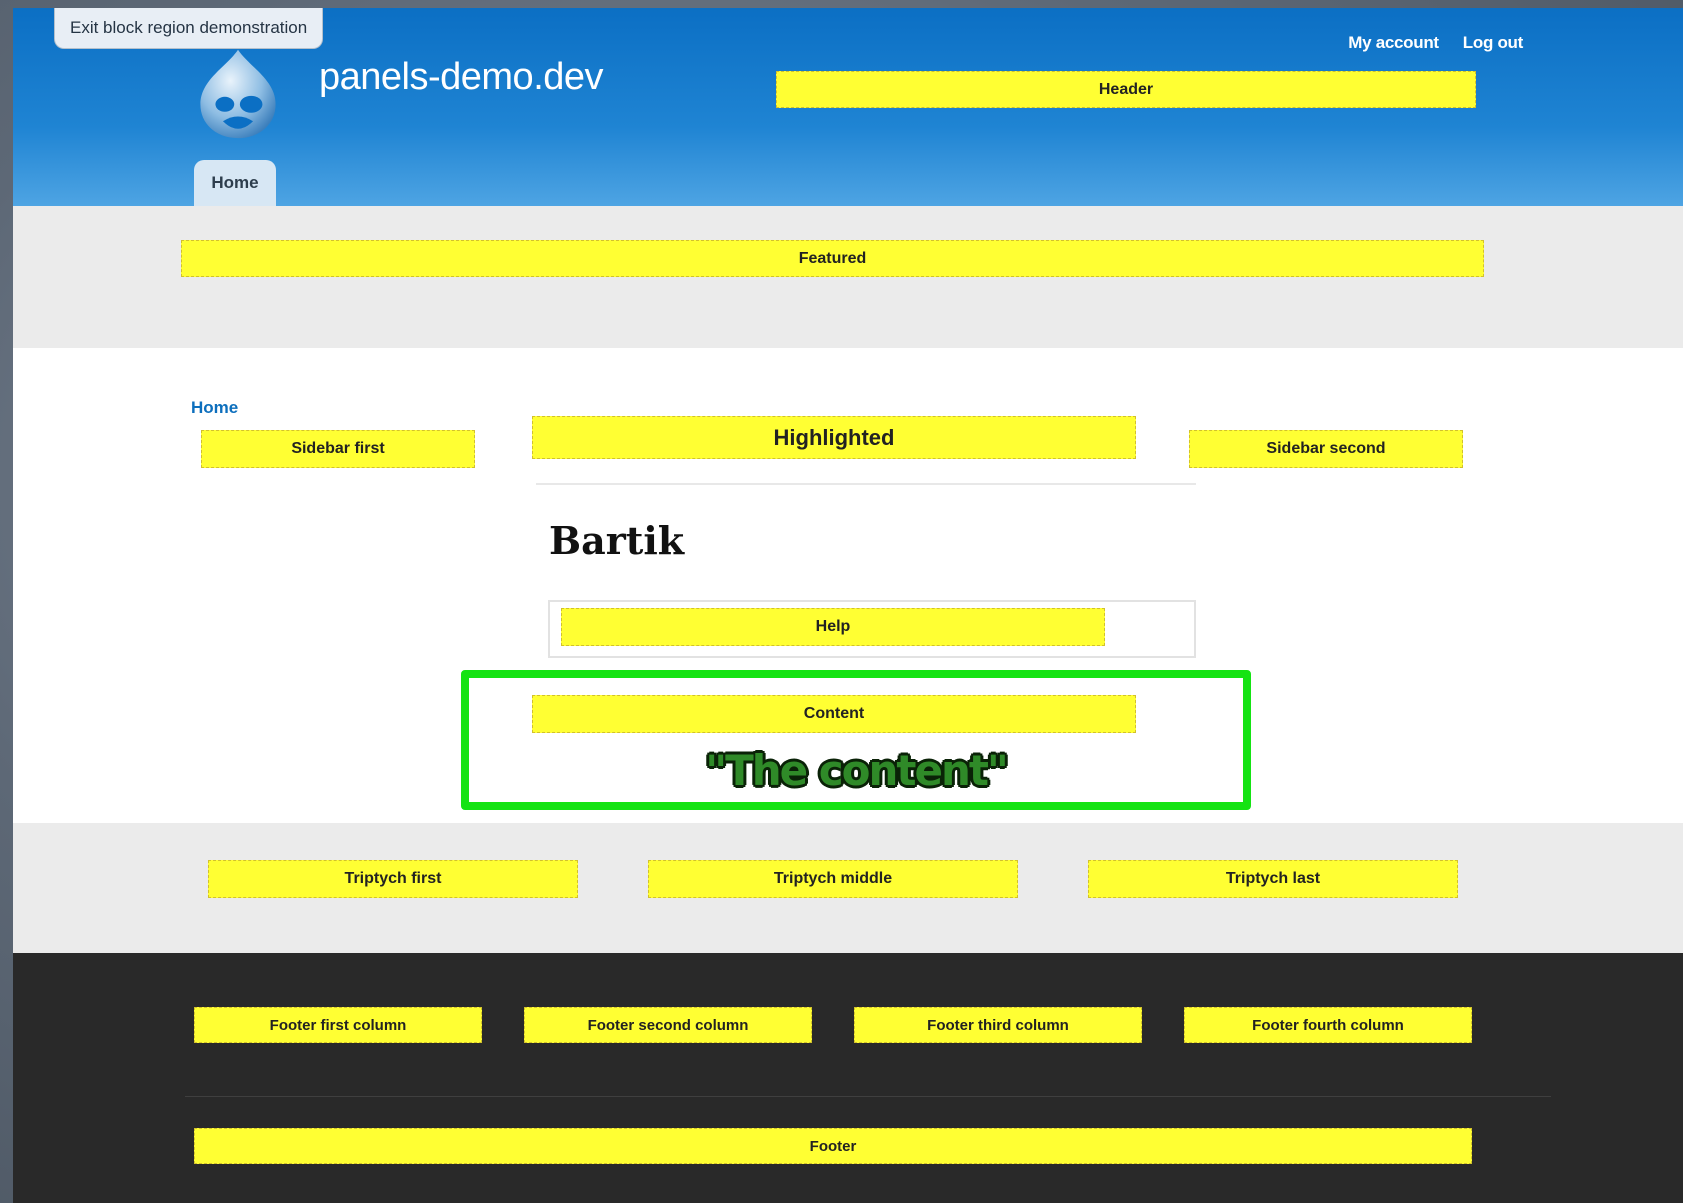  I want to click on region-sidebar-first: Sidebar first, so click(338, 449).